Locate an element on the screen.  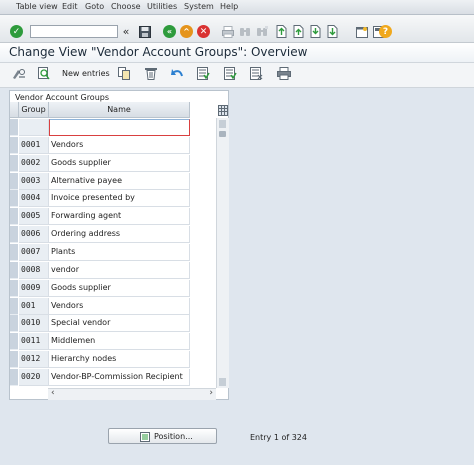
menu-edit: Edit is located at coordinates (70, 6).